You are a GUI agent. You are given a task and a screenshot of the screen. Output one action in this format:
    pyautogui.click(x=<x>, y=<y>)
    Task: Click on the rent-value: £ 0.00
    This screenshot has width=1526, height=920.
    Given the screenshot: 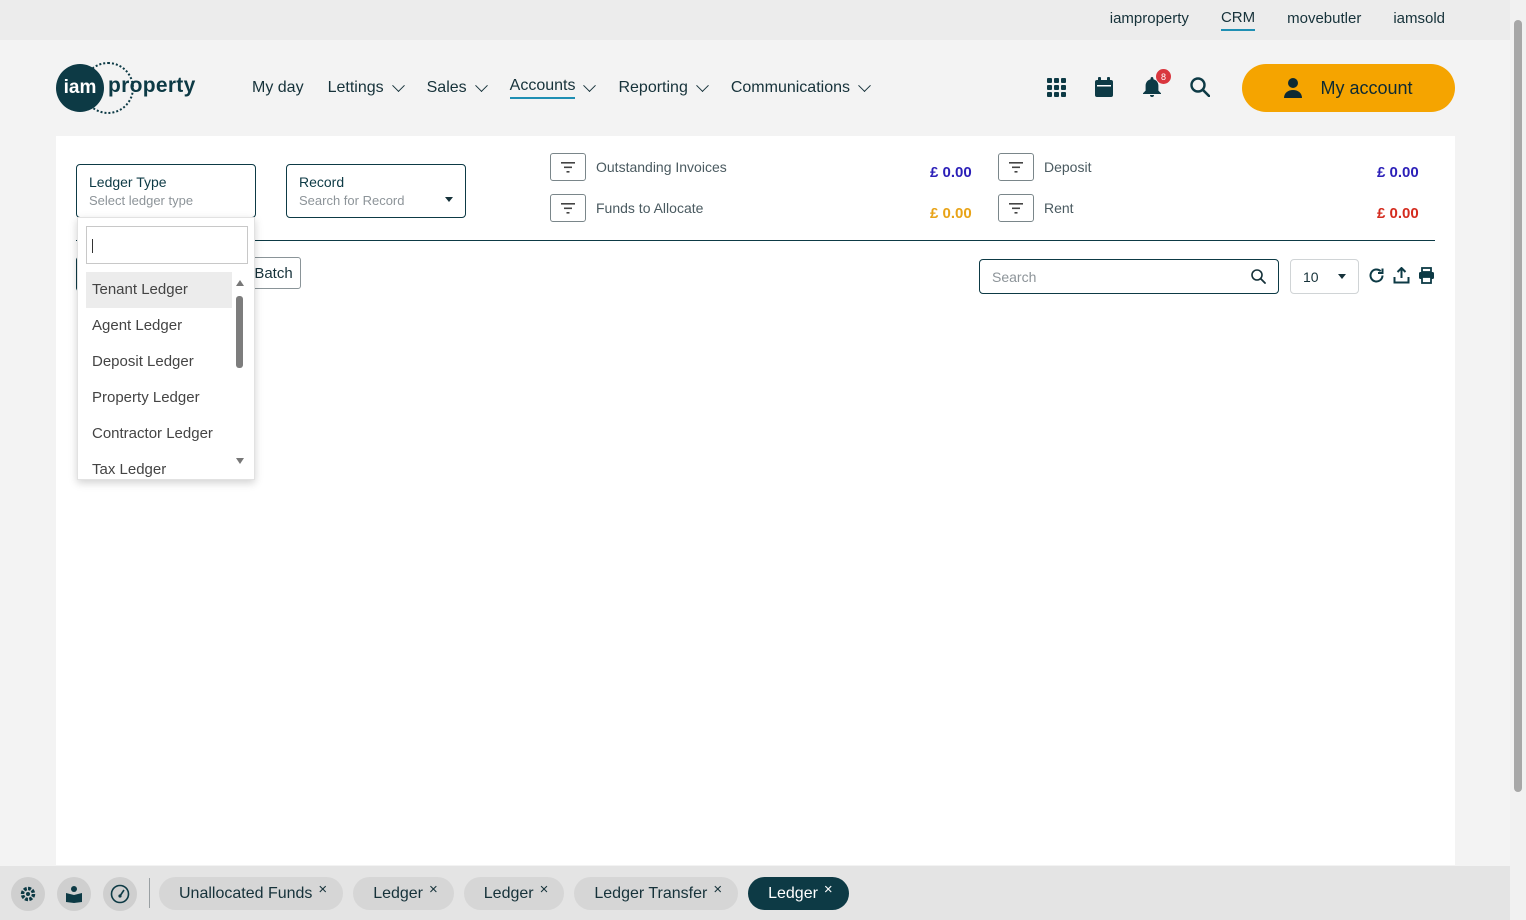 What is the action you would take?
    pyautogui.click(x=1398, y=213)
    